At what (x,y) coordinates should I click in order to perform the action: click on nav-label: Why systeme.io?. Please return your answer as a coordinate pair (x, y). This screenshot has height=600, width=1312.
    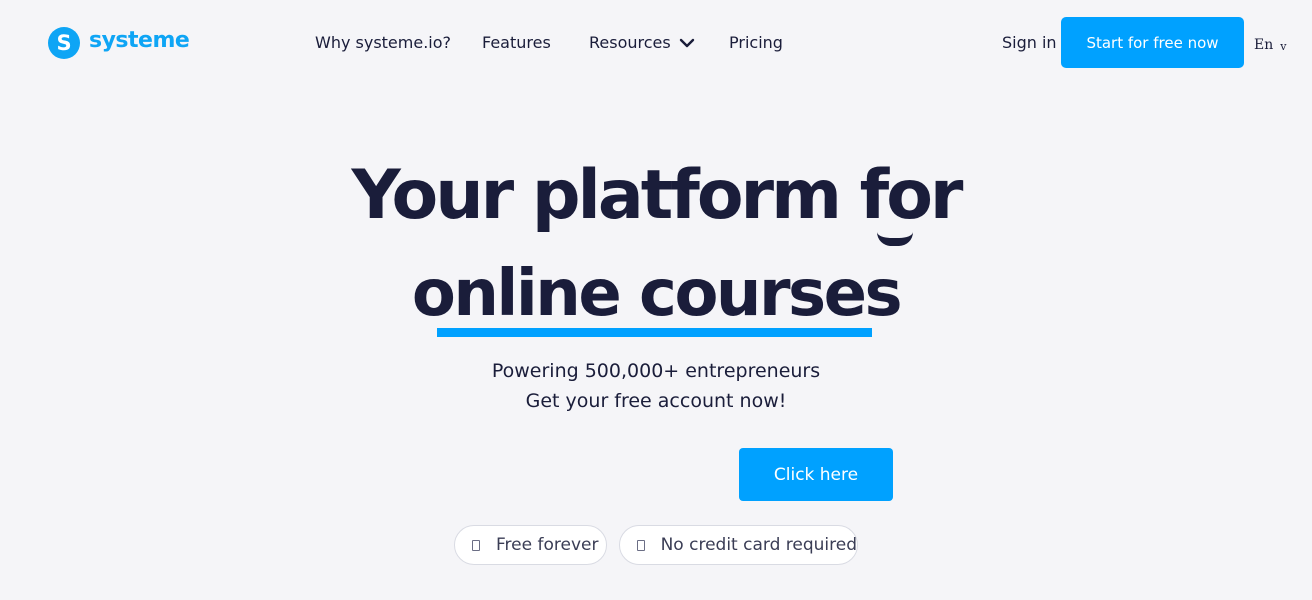
    Looking at the image, I should click on (383, 42).